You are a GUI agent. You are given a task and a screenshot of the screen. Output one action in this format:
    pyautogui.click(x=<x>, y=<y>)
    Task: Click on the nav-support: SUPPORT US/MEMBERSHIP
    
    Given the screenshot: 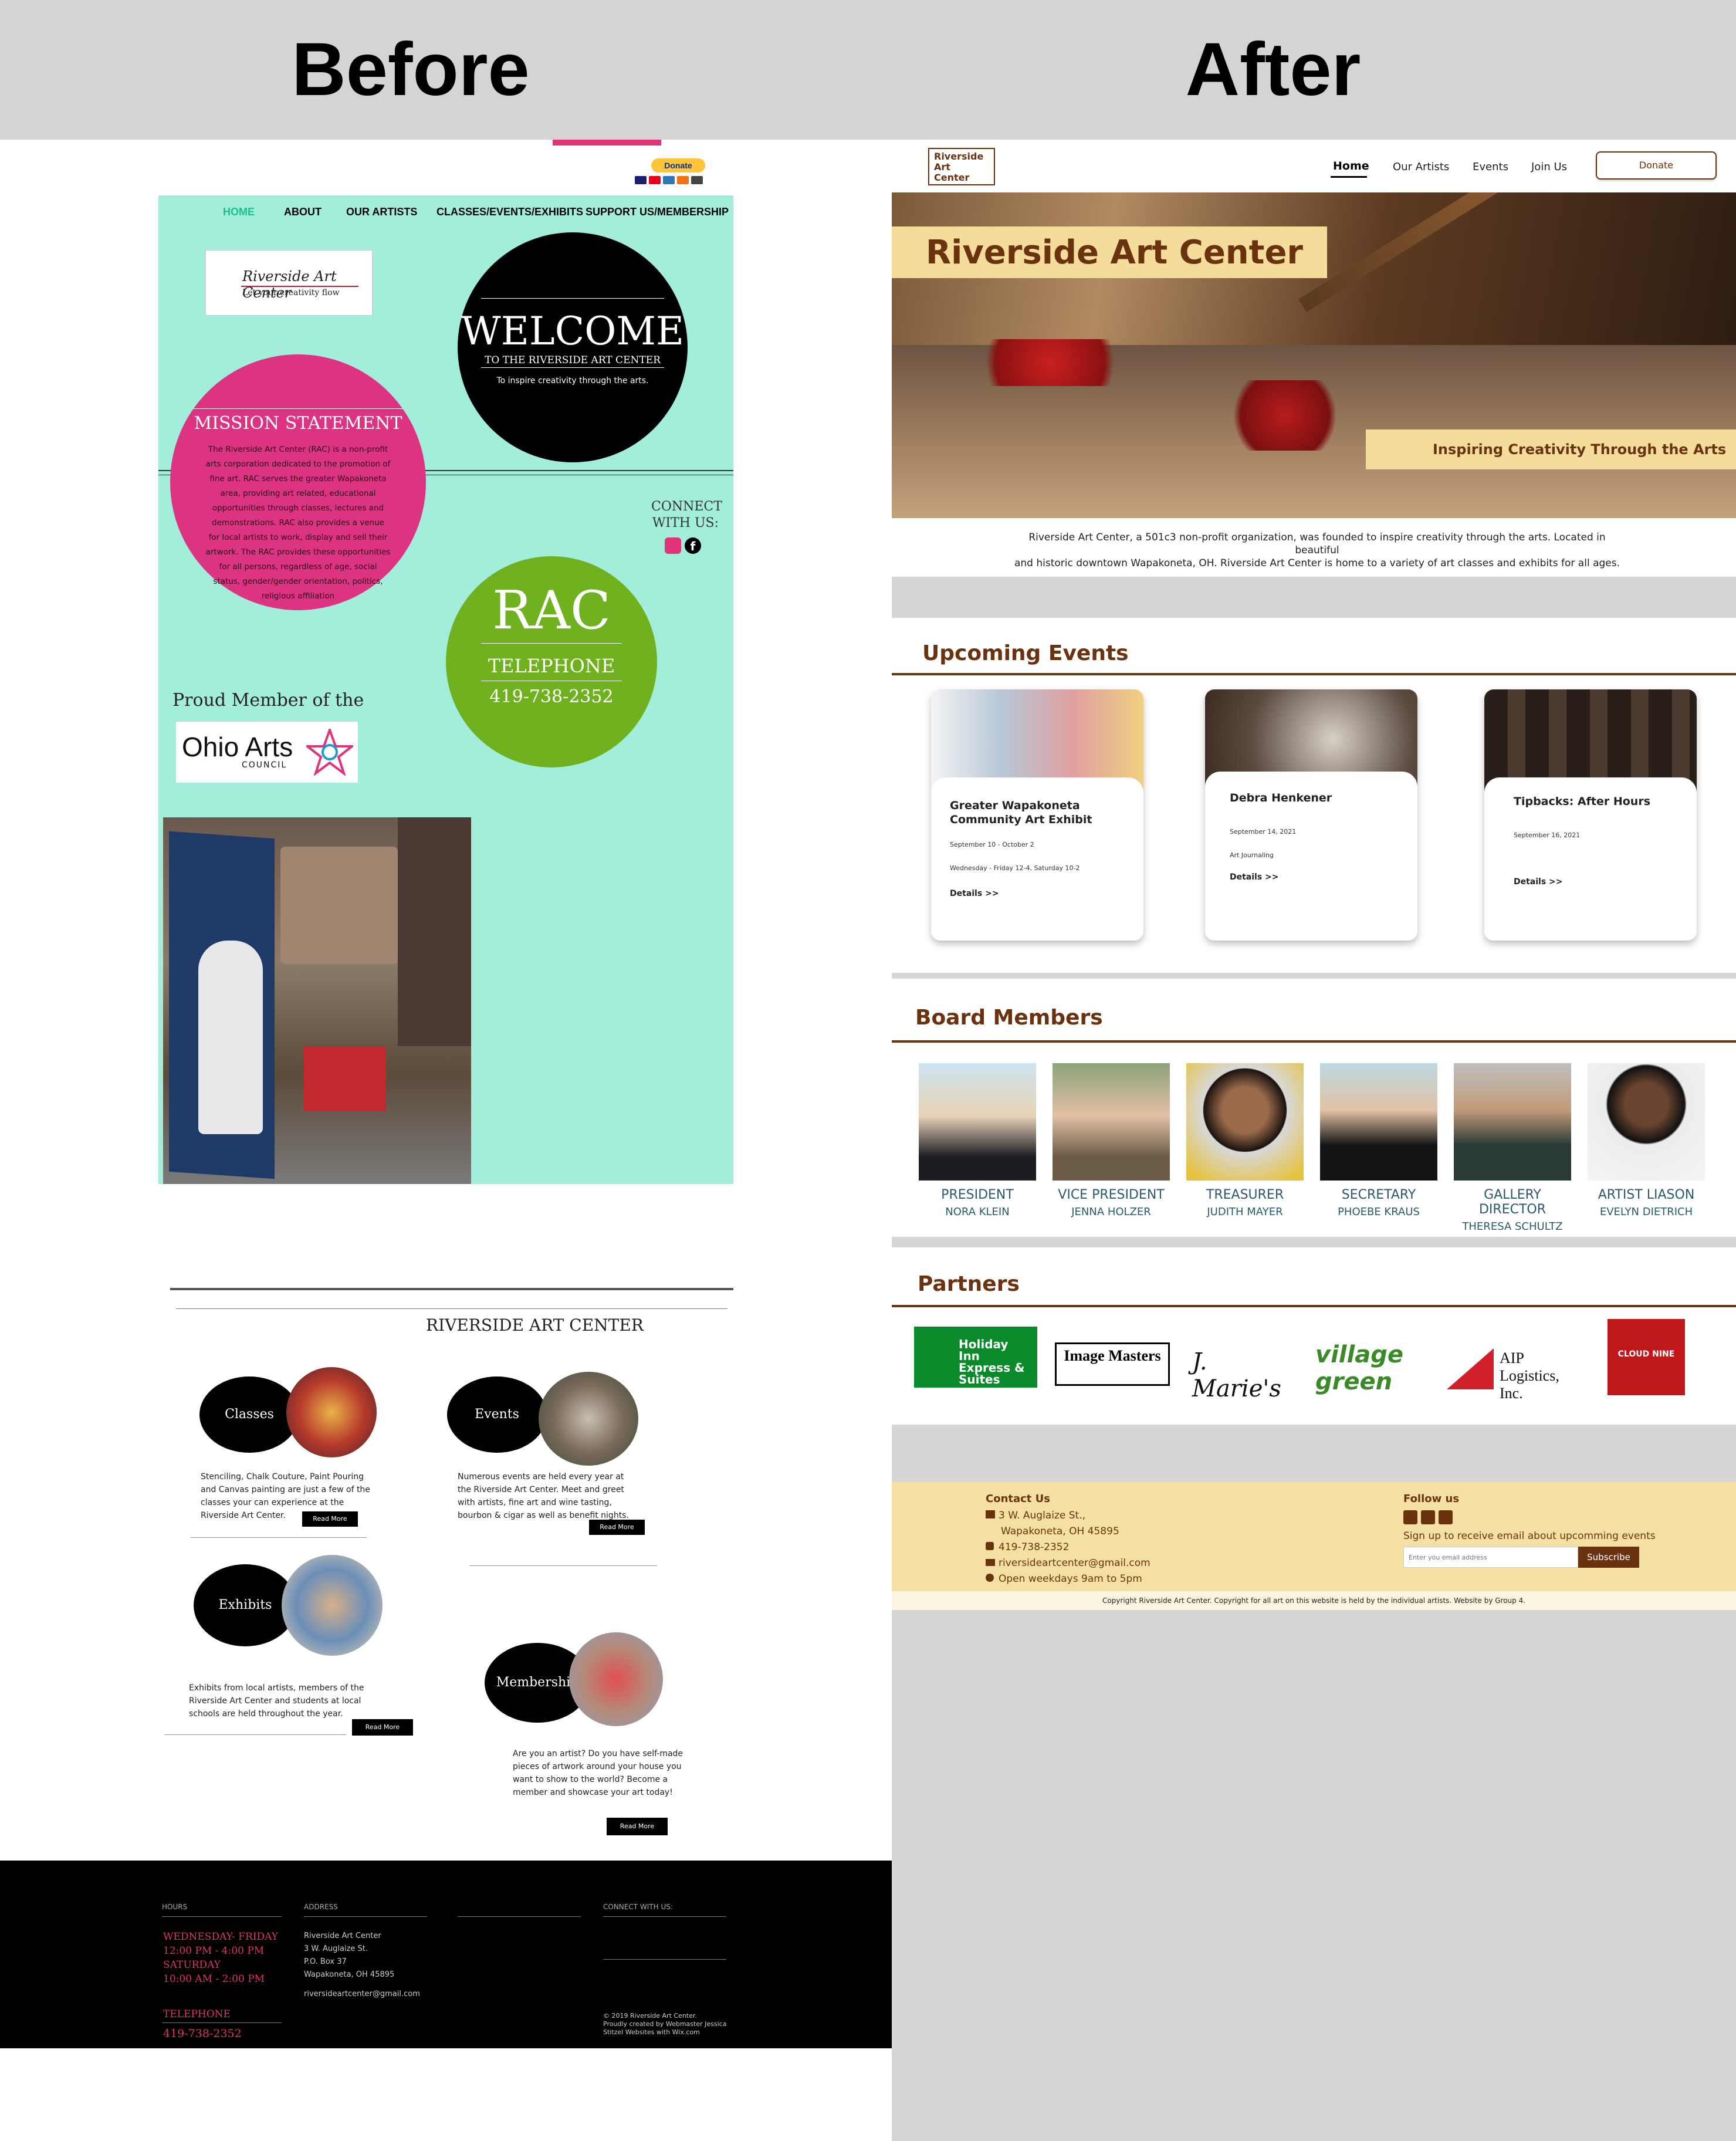 What is the action you would take?
    pyautogui.click(x=657, y=212)
    